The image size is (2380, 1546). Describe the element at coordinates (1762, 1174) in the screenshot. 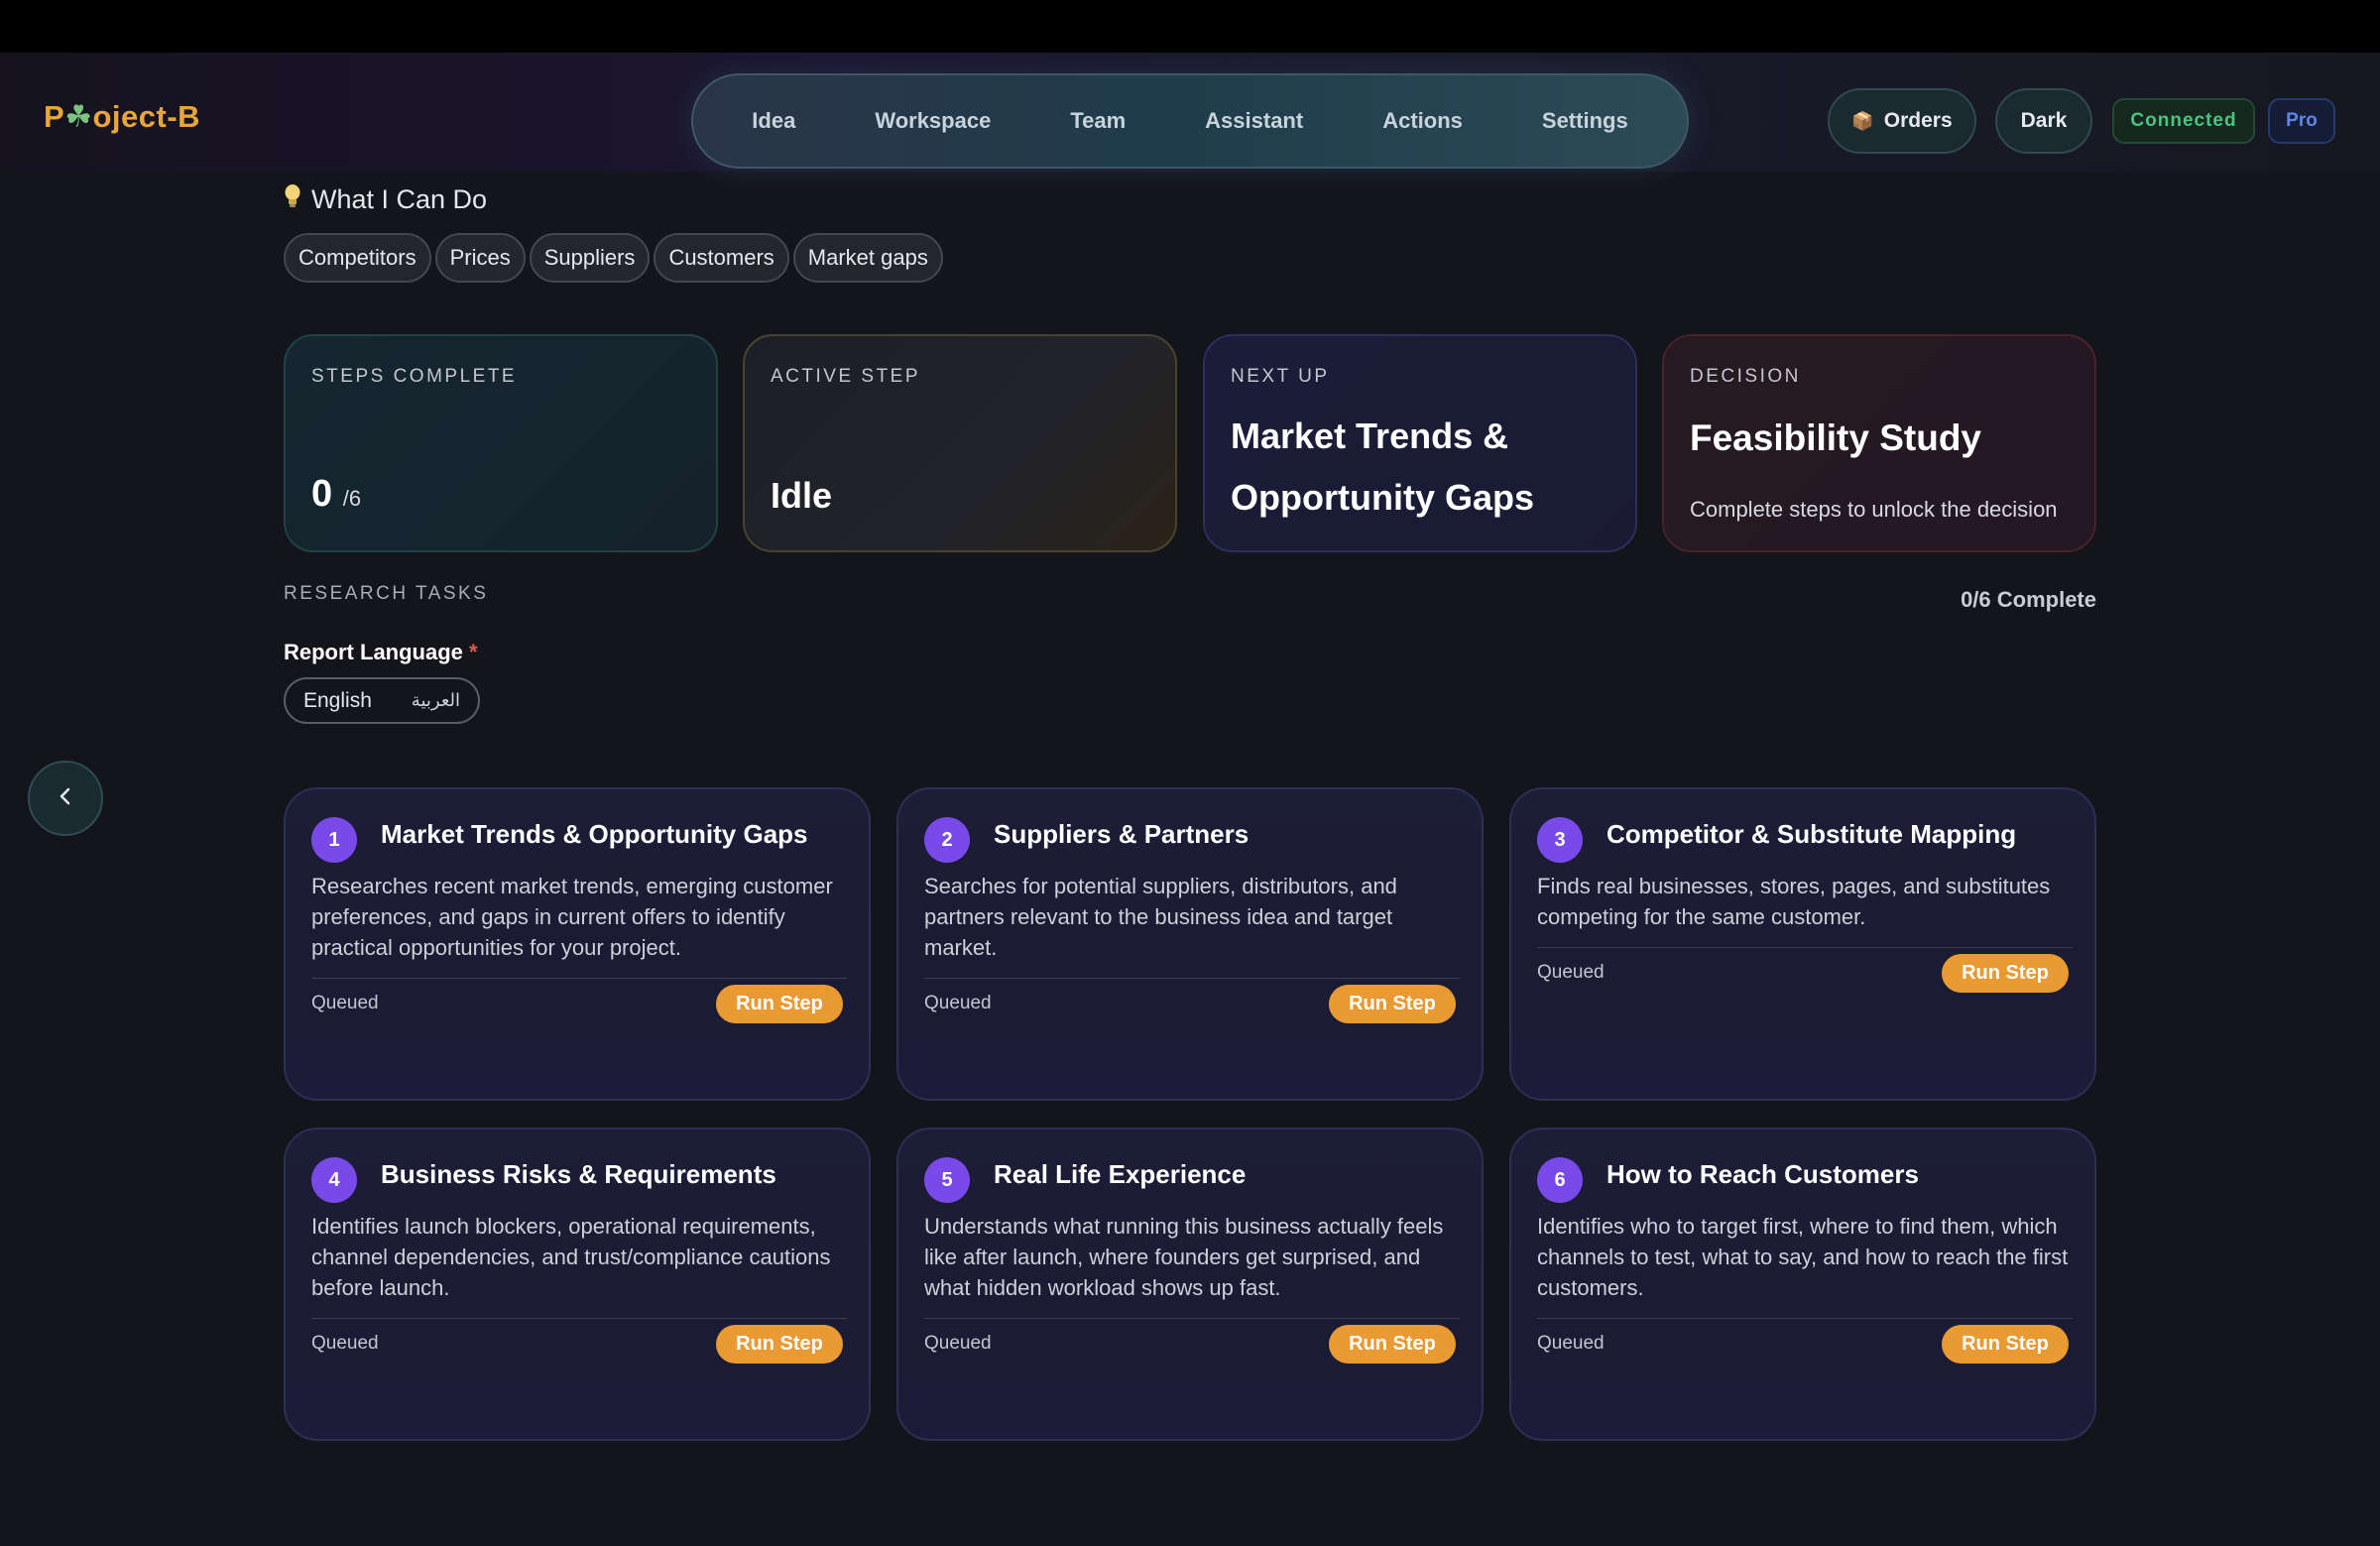

I see `task-title: How to Reach Customers` at that location.